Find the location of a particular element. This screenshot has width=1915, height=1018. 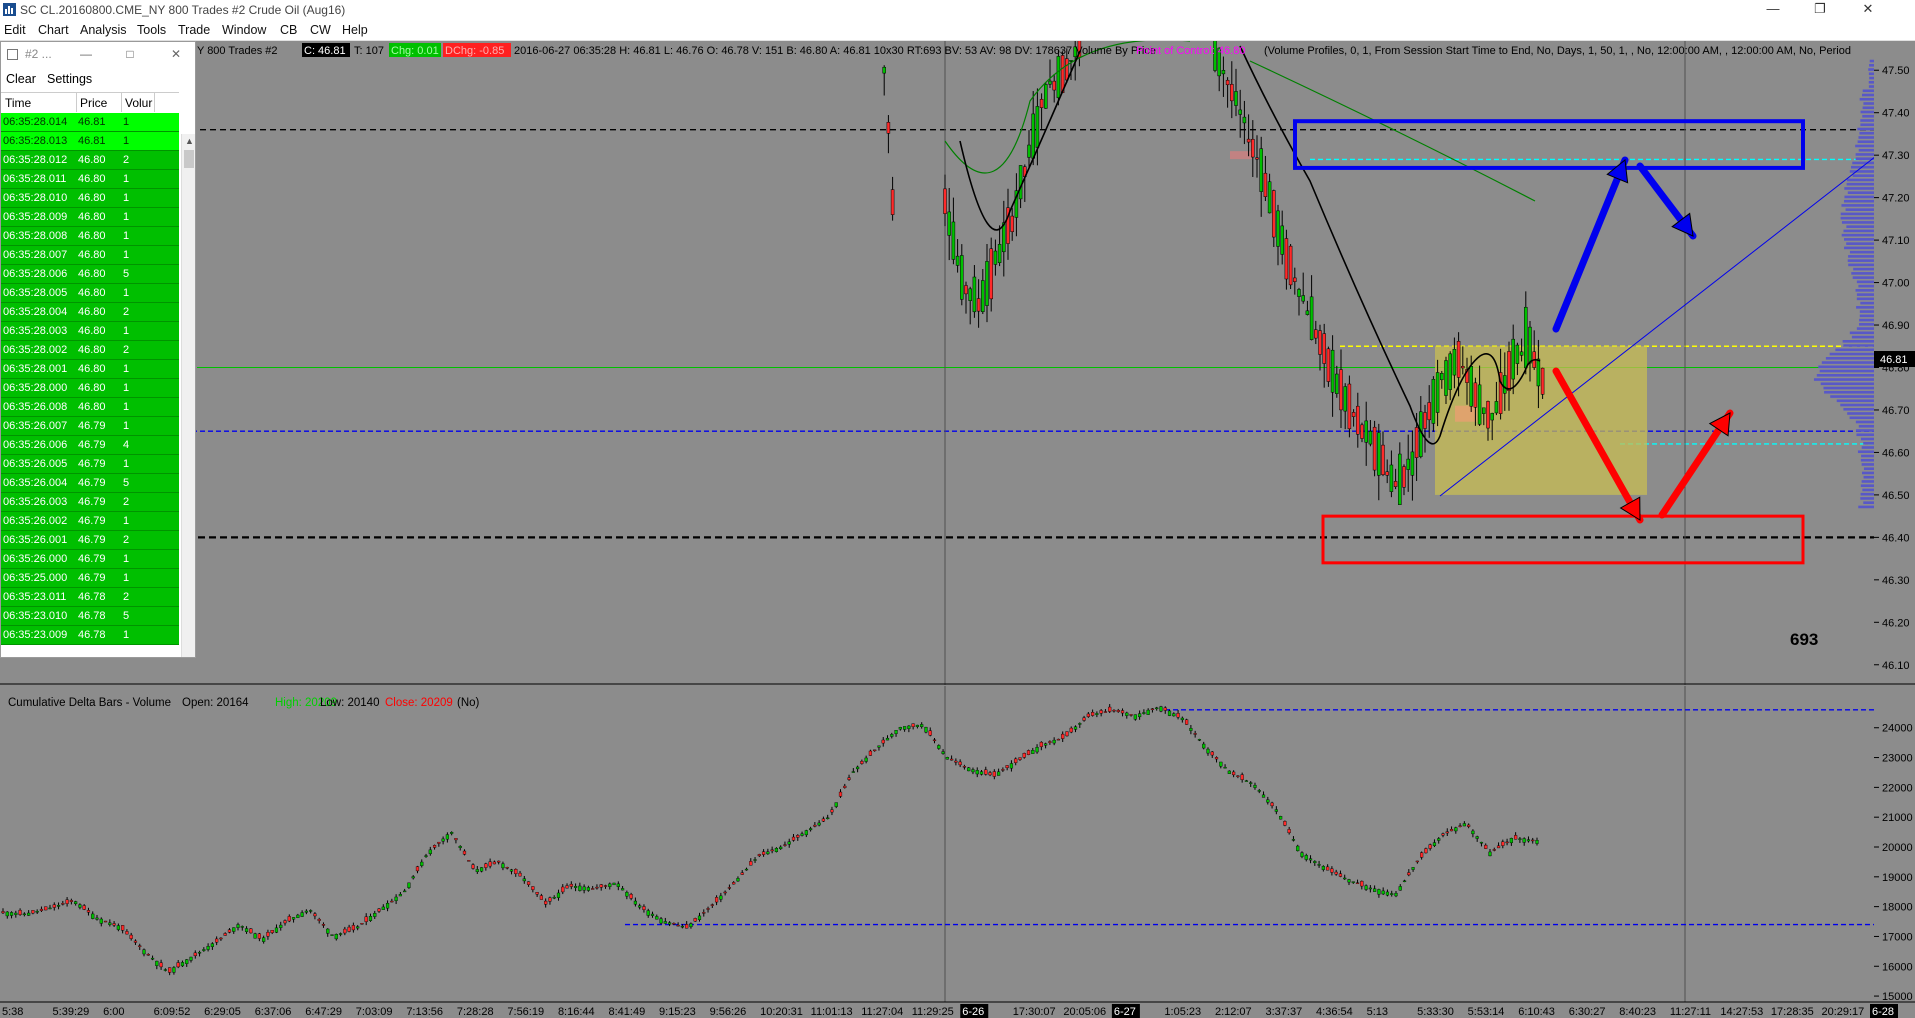

tns-col-price: Price is located at coordinates (93, 103).